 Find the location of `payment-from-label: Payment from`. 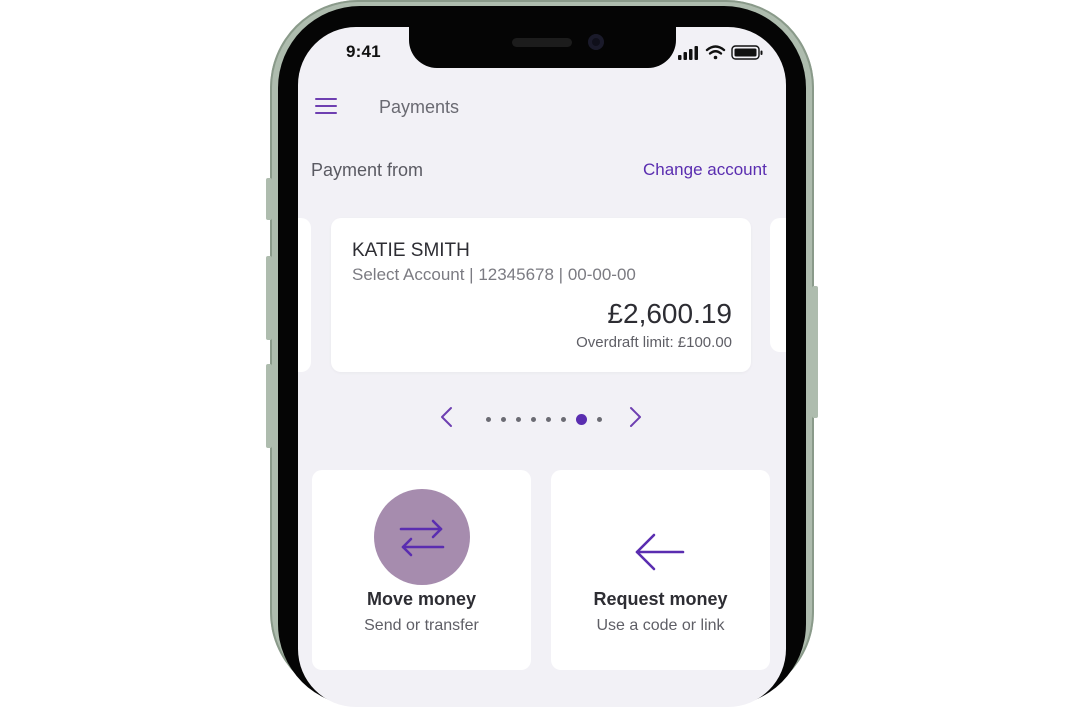

payment-from-label: Payment from is located at coordinates (367, 170).